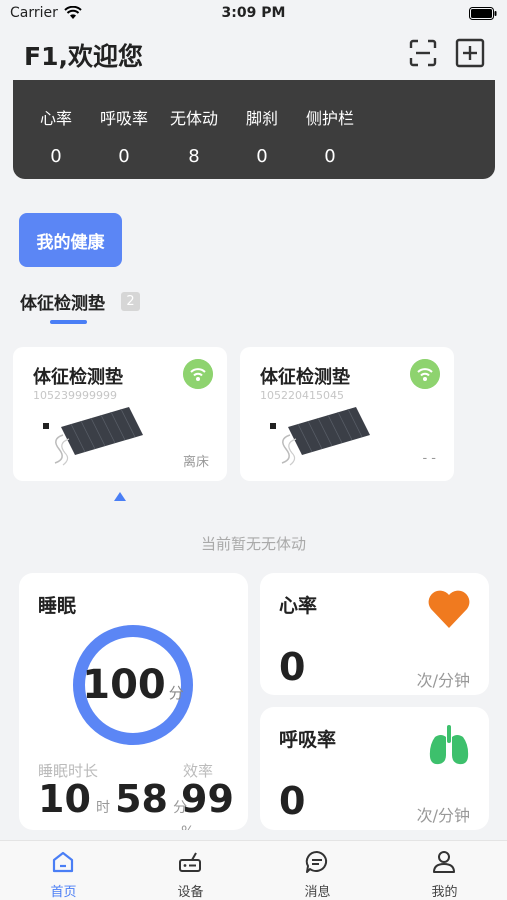  Describe the element at coordinates (329, 118) in the screenshot. I see `stat-label: 侧护栏` at that location.